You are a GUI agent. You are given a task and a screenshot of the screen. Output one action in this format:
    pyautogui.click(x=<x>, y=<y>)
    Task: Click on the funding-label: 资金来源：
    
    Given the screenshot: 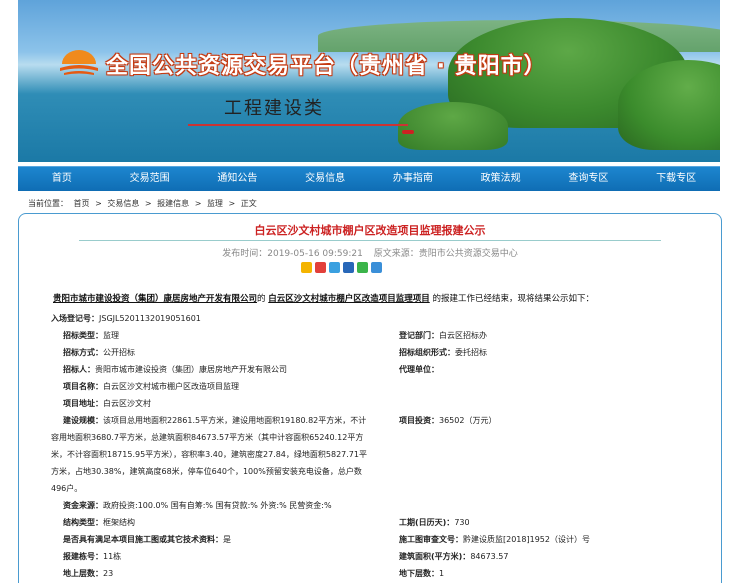 What is the action you would take?
    pyautogui.click(x=83, y=505)
    